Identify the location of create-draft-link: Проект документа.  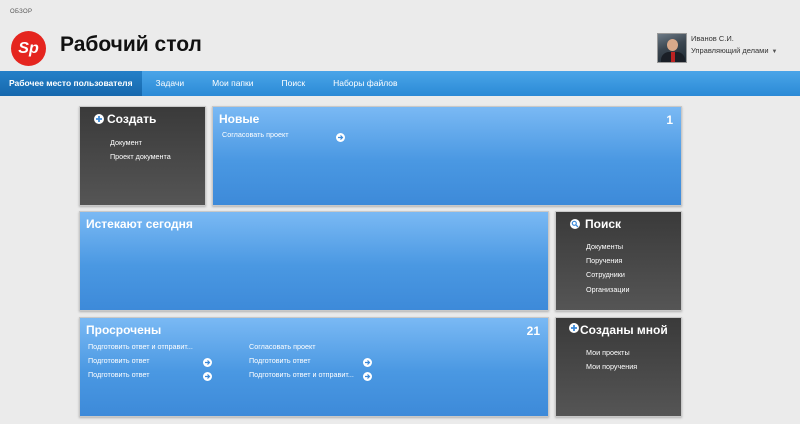
(140, 156).